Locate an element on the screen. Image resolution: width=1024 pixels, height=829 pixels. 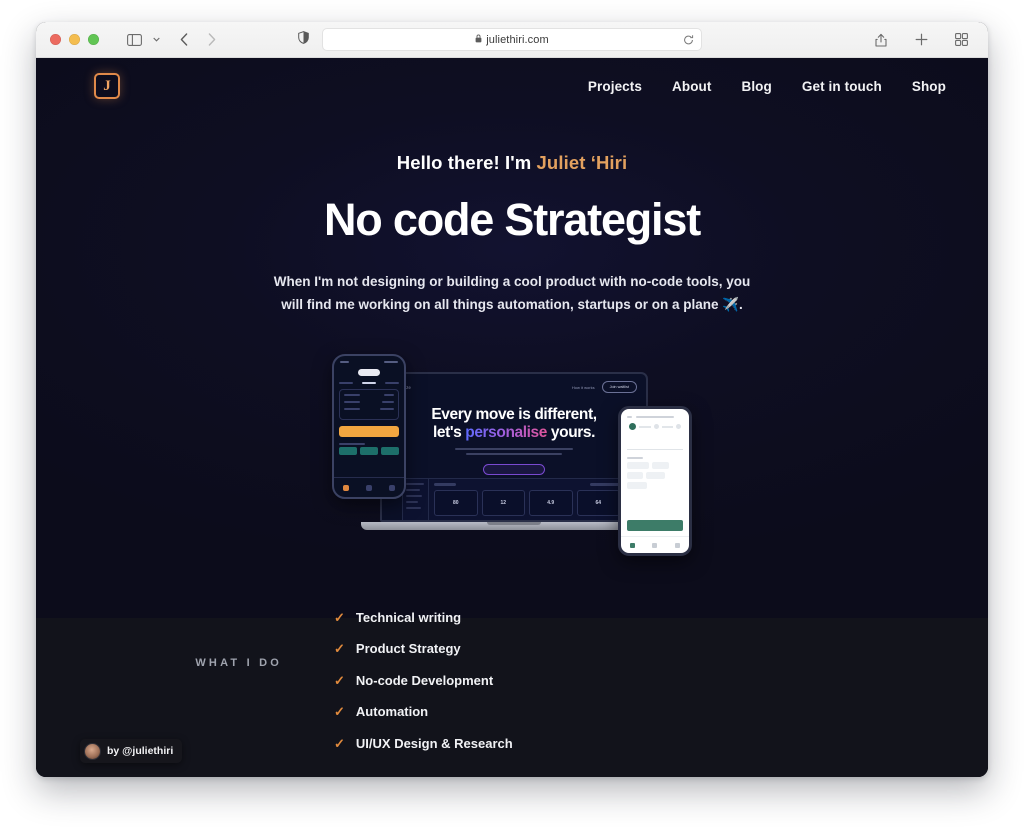
hero-greeting-name: Juliet ‘Hiri is located at coordinates (582, 162).